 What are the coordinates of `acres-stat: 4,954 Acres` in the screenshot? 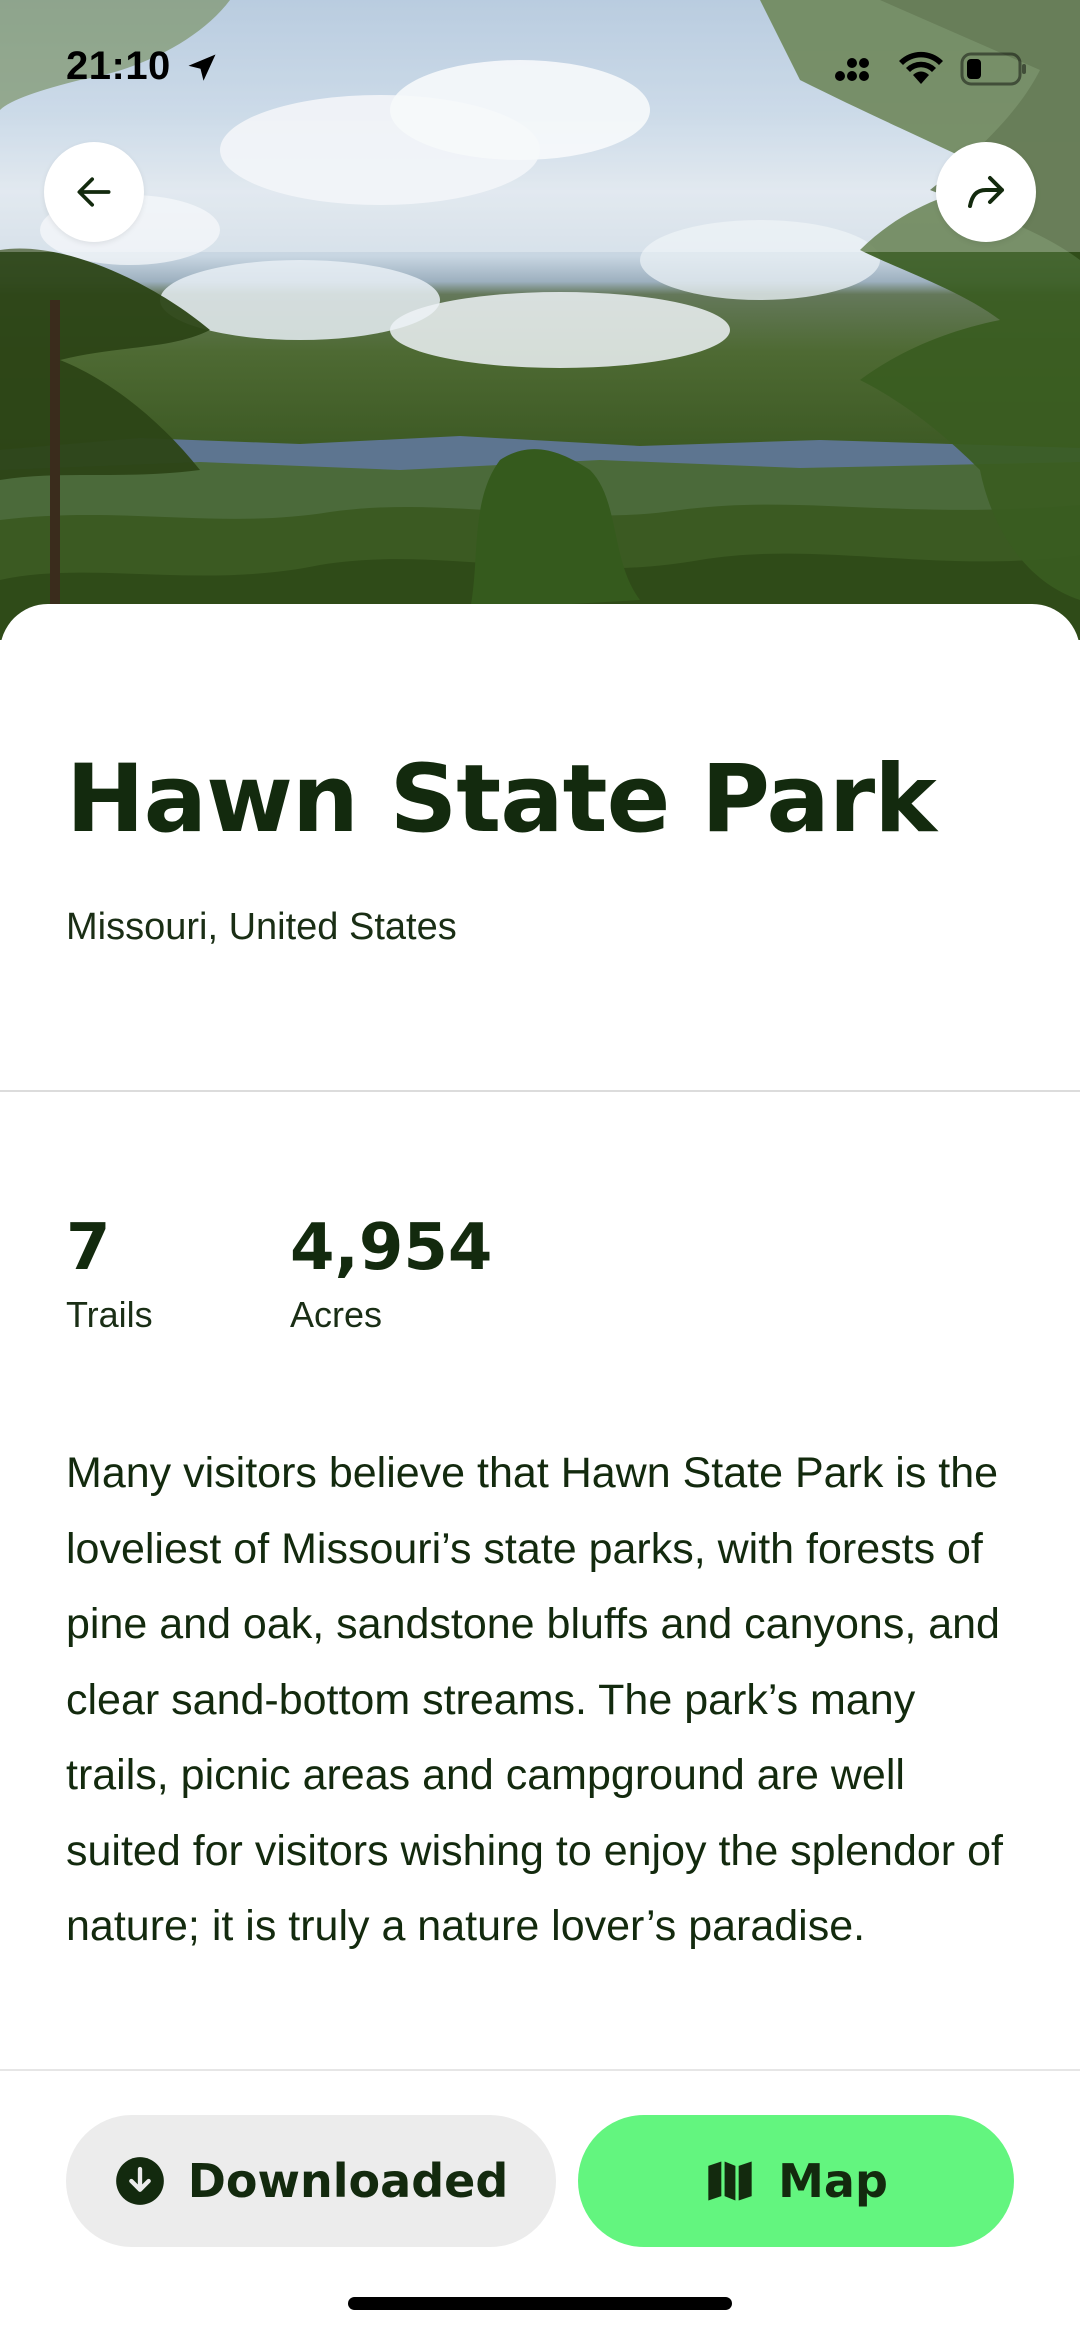 It's located at (391, 1272).